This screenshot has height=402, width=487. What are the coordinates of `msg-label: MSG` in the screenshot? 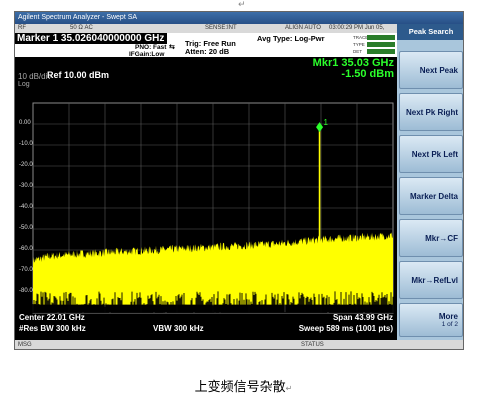 It's located at (25, 345).